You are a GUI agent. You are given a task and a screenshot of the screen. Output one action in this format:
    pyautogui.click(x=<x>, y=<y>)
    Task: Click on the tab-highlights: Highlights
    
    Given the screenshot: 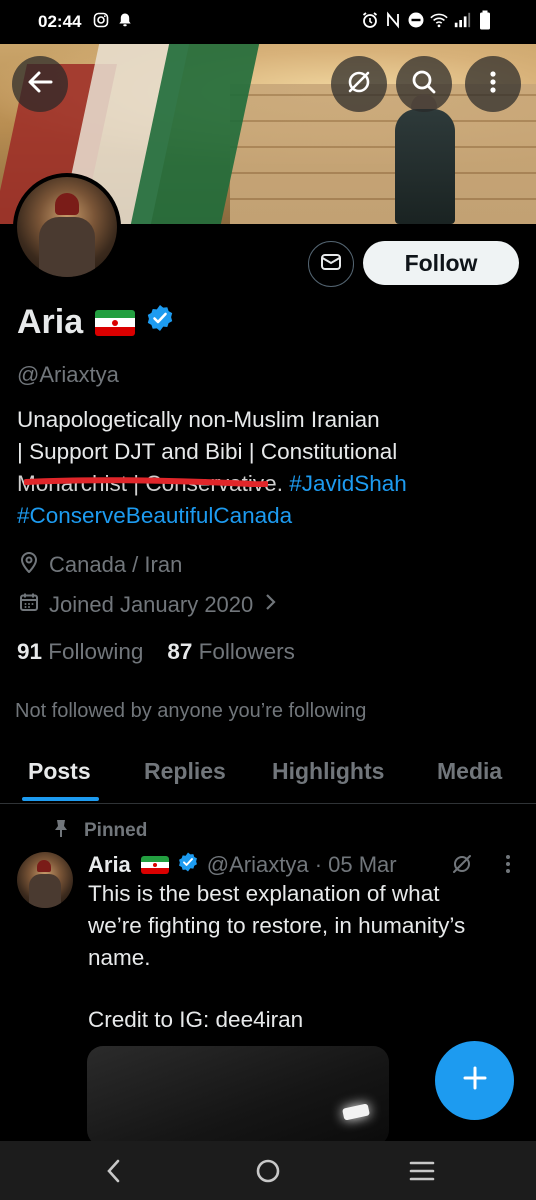 What is the action you would take?
    pyautogui.click(x=328, y=771)
    